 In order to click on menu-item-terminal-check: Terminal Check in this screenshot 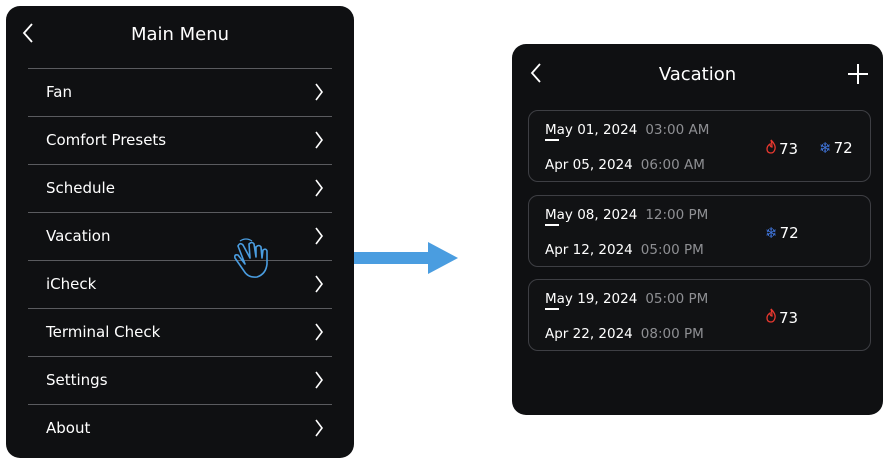, I will do `click(180, 332)`.